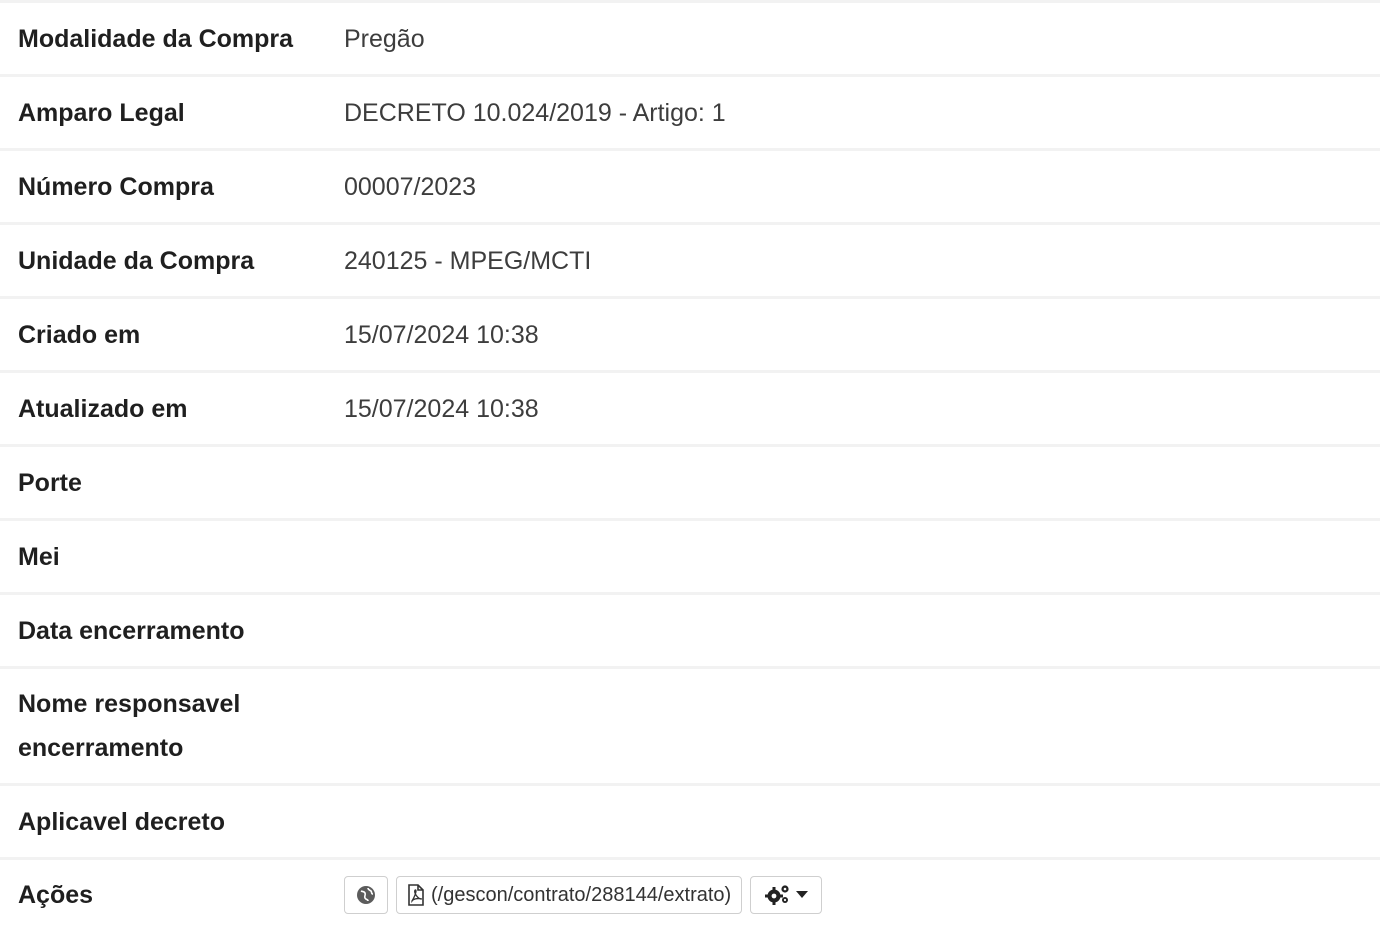  What do you see at coordinates (103, 408) in the screenshot?
I see `detail-label: Atualizado em` at bounding box center [103, 408].